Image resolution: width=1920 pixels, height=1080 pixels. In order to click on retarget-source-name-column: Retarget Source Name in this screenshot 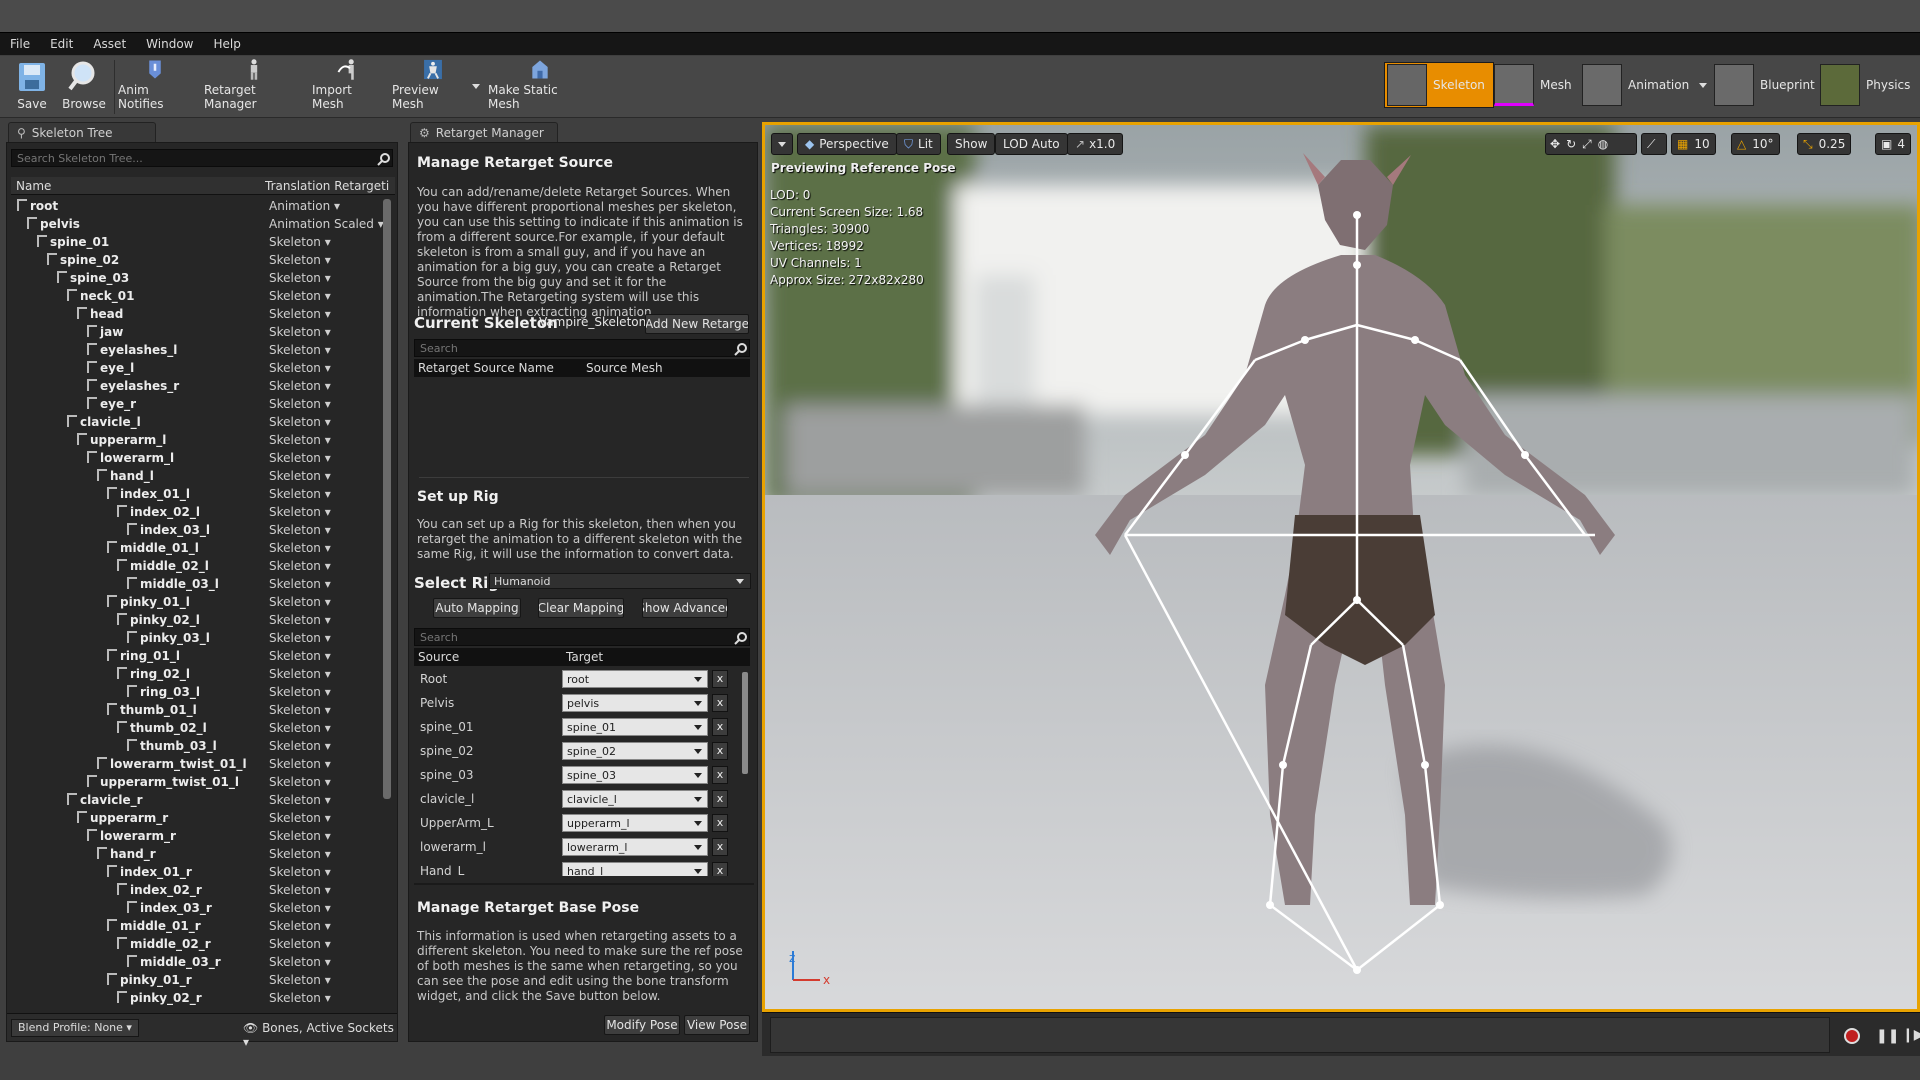, I will do `click(486, 368)`.